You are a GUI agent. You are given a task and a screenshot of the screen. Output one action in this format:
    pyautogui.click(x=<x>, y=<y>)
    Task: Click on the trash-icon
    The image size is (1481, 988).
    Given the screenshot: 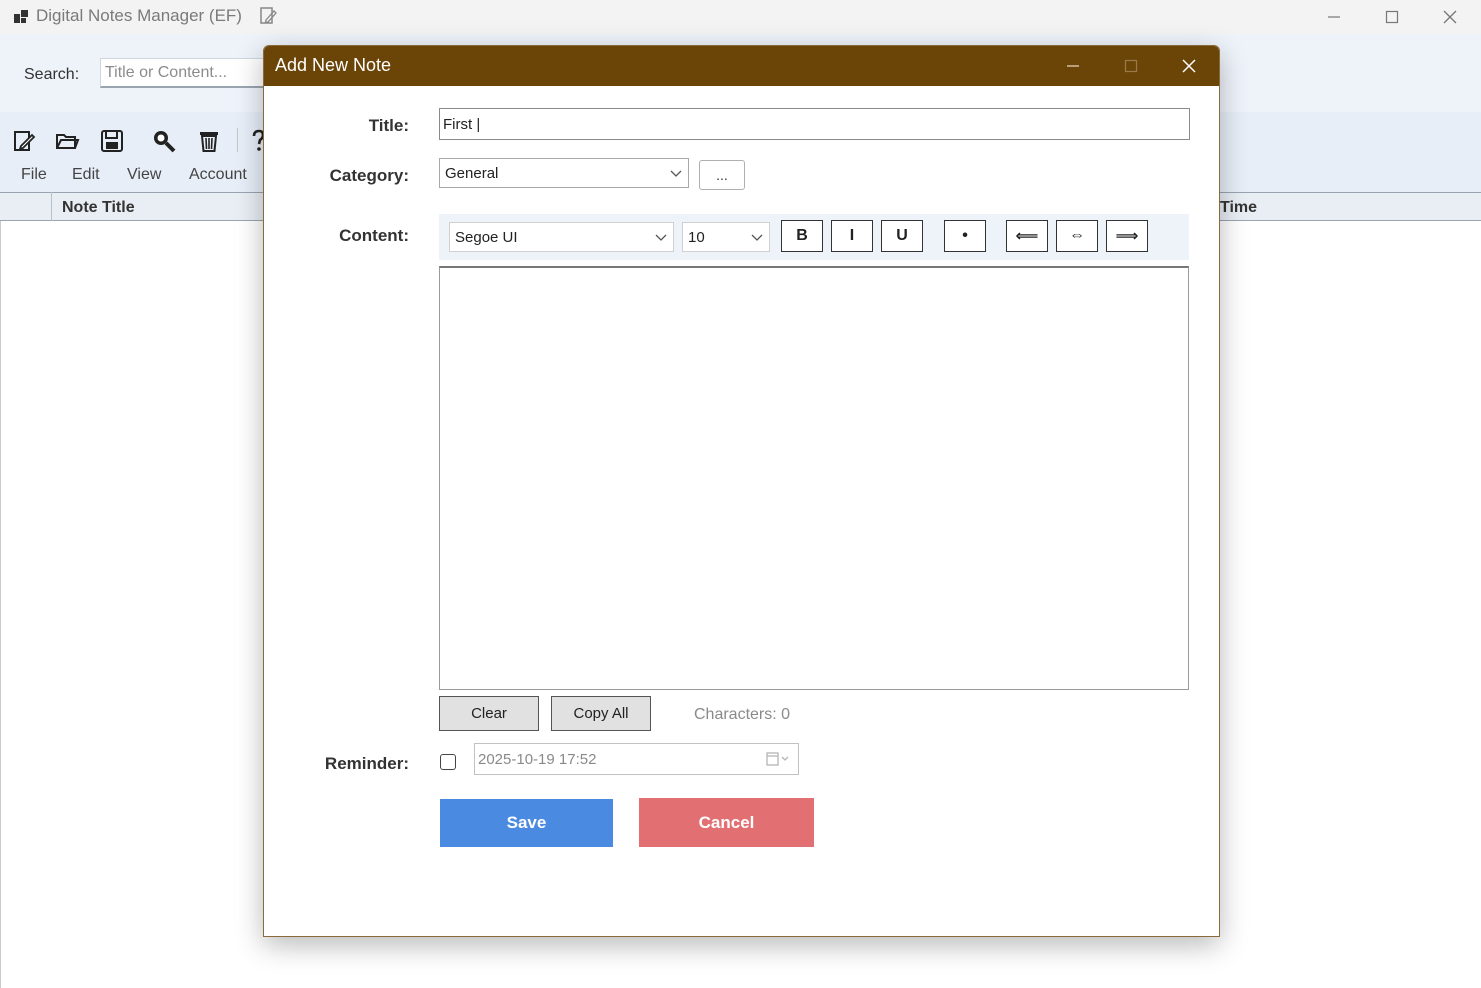 What is the action you would take?
    pyautogui.click(x=209, y=141)
    